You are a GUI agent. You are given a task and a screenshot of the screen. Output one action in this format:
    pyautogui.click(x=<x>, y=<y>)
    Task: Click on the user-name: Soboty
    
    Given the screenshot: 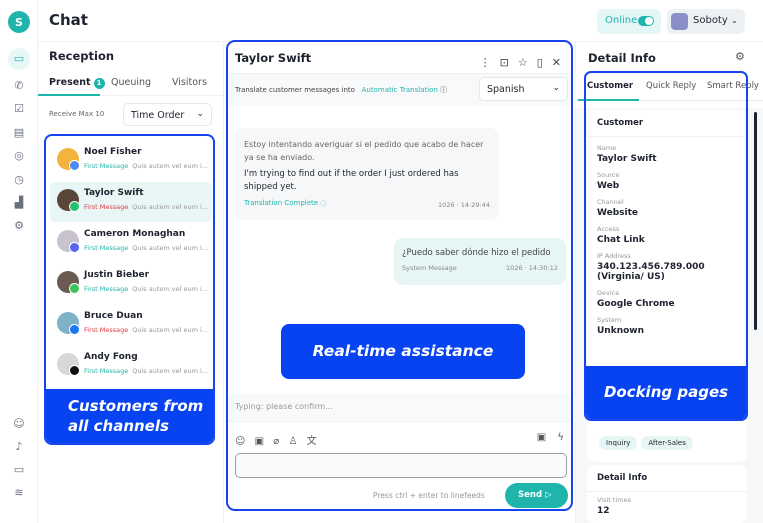 What is the action you would take?
    pyautogui.click(x=710, y=20)
    